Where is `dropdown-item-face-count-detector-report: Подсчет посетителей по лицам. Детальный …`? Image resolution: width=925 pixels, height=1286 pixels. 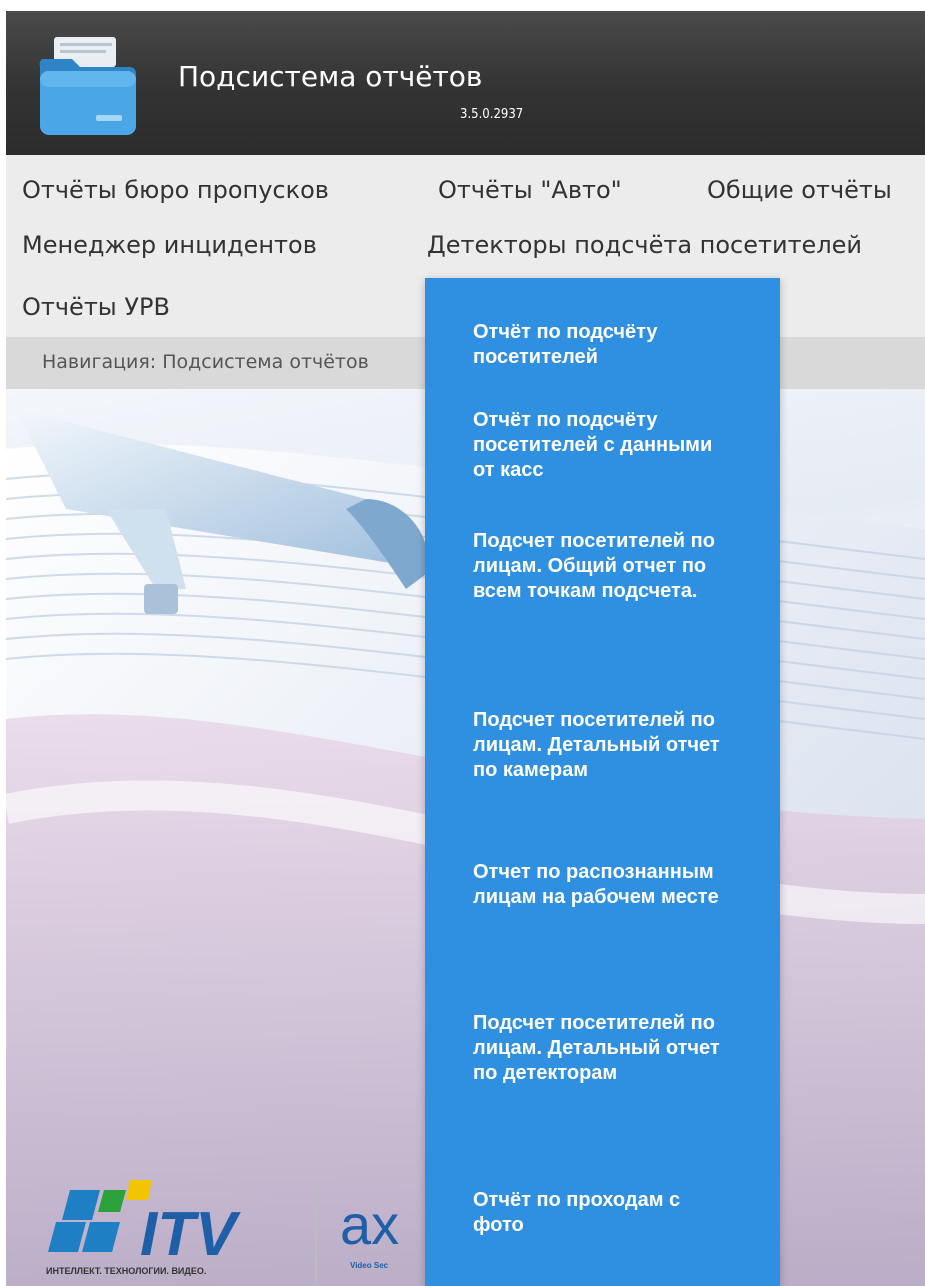
dropdown-item-face-count-detector-report: Подсчет посетителей по лицам. Детальный … is located at coordinates (603, 1048).